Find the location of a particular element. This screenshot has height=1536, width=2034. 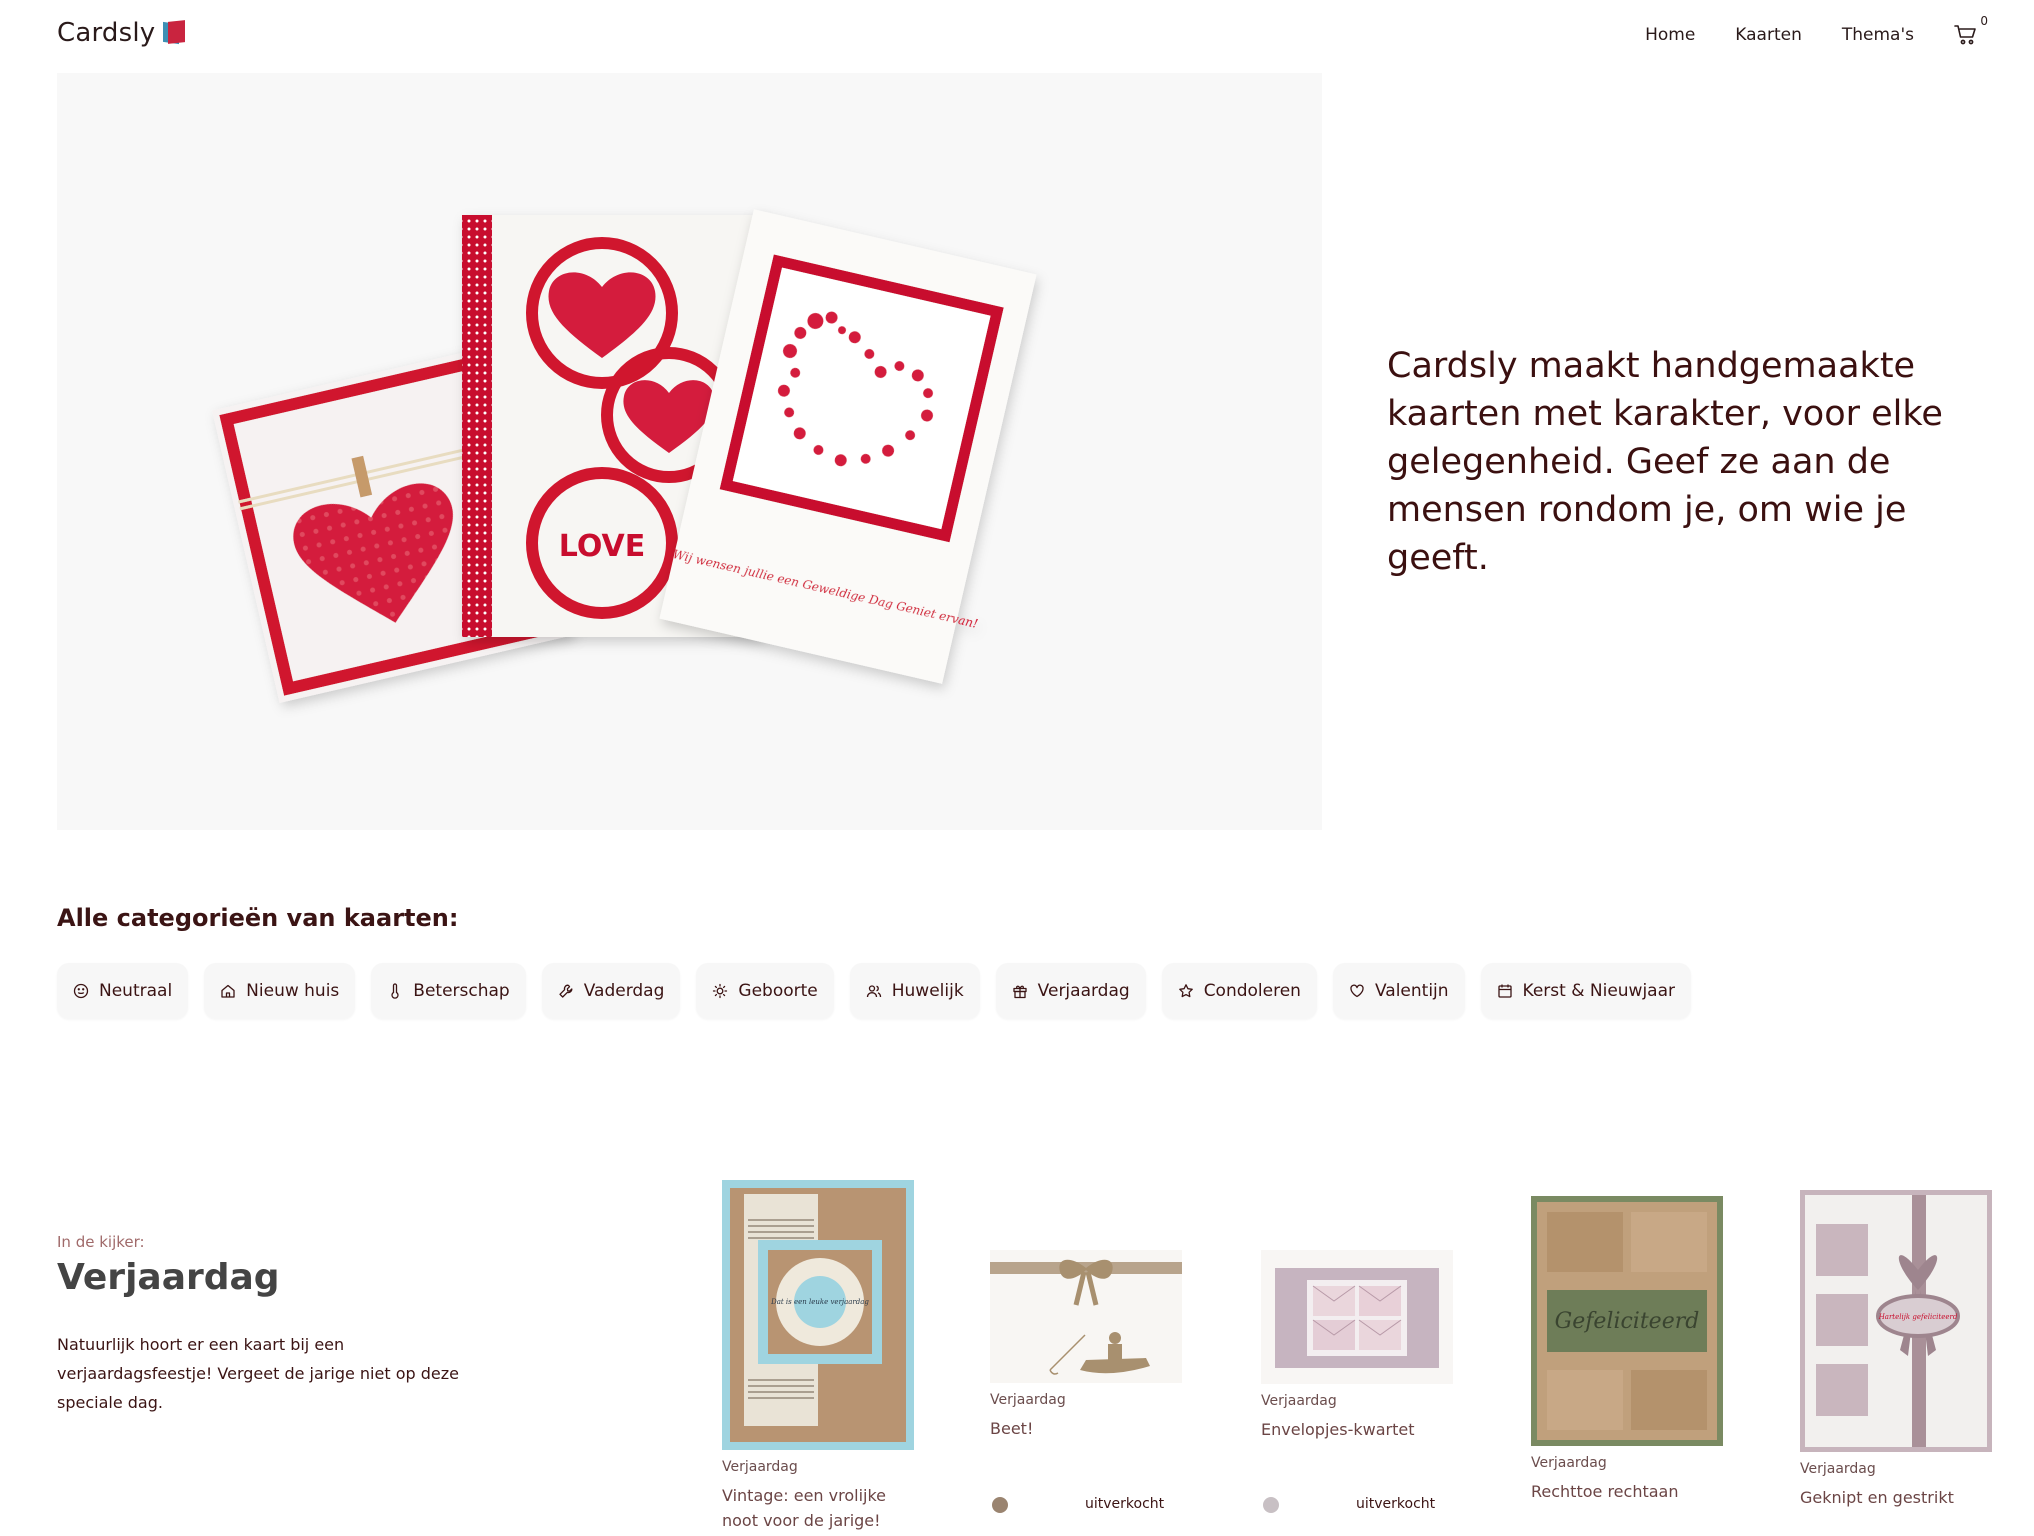

calendar-icon is located at coordinates (1504, 991).